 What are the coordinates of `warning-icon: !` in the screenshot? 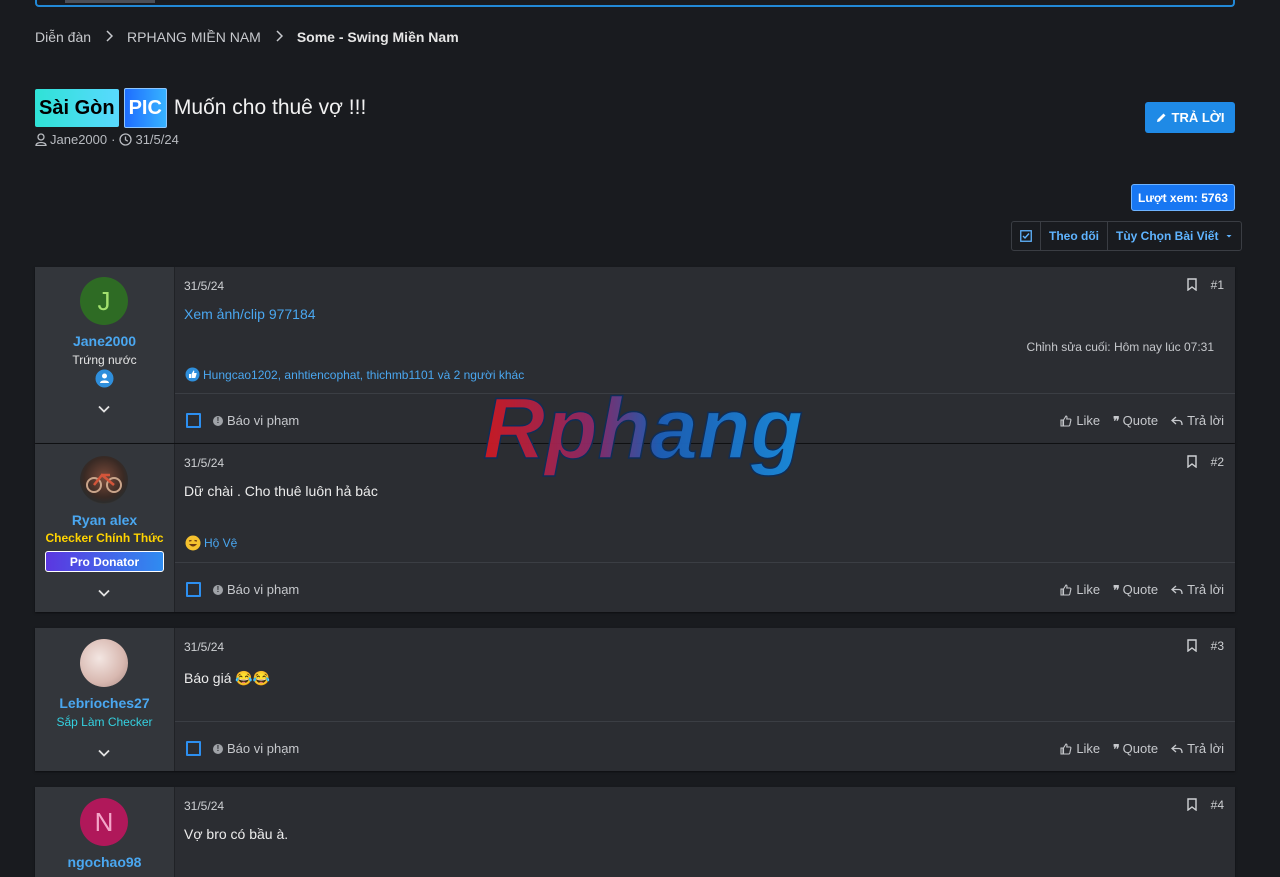 It's located at (218, 748).